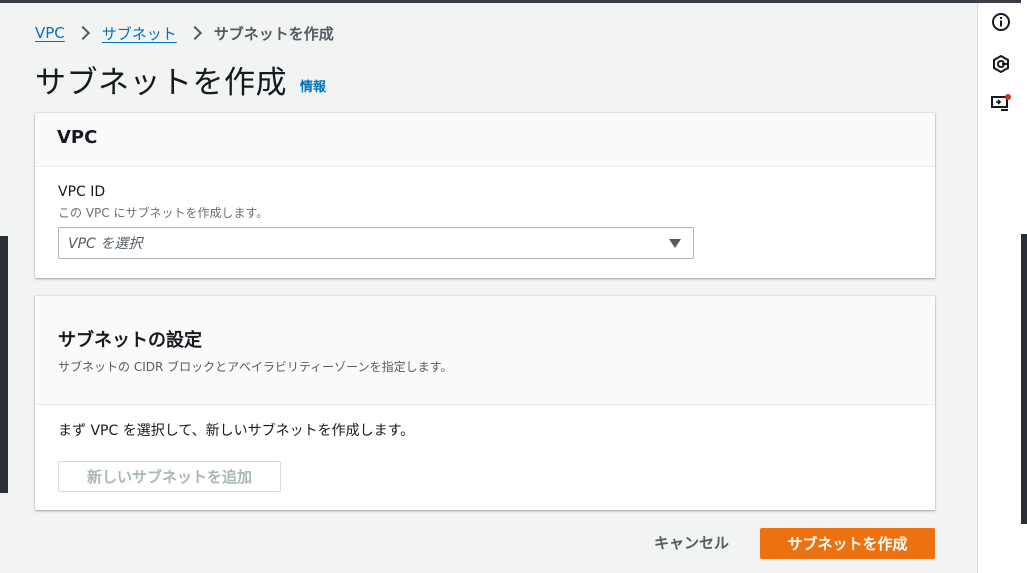 The width and height of the screenshot is (1027, 573). I want to click on subnet-panel-description: サブネットの CIDR ブロックとアベイラビリティーゾーンを指定します。, so click(255, 367).